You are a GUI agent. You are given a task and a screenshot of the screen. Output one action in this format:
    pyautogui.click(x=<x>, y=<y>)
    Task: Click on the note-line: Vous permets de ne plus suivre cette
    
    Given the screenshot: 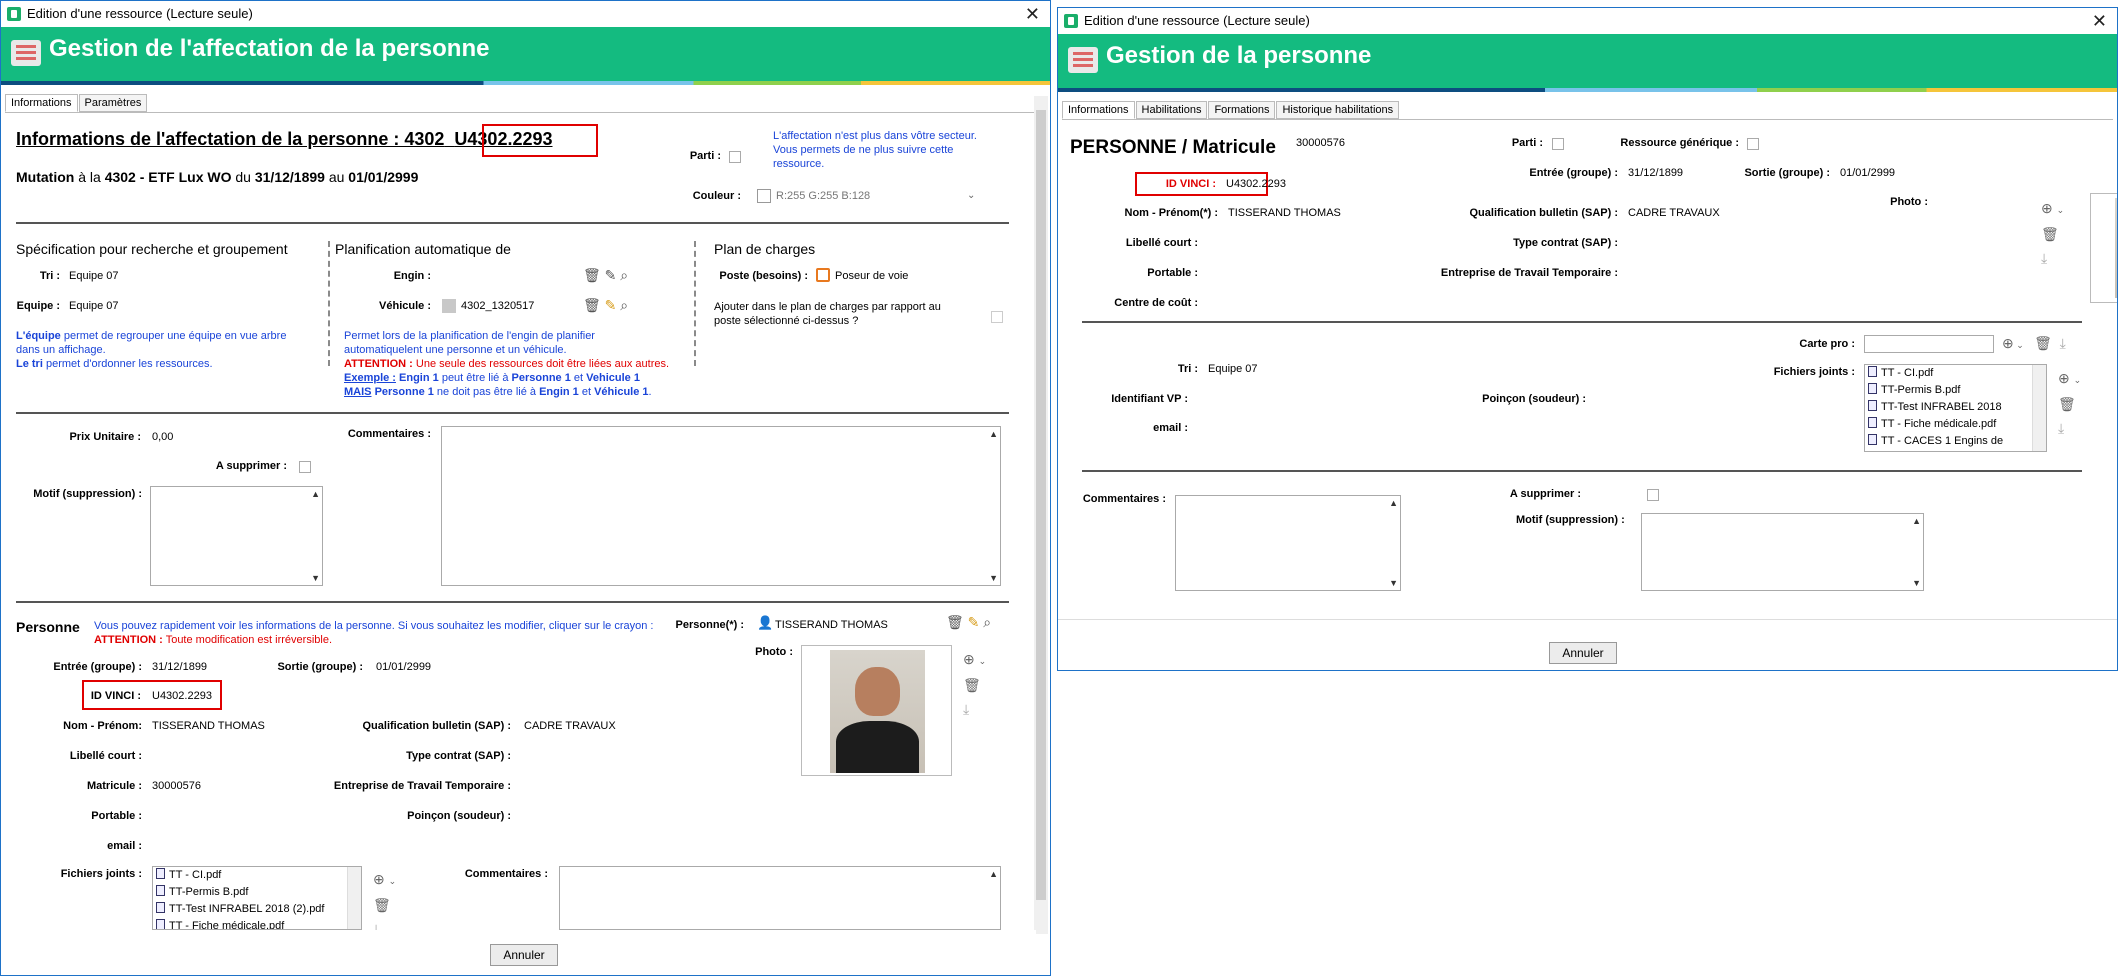 What is the action you would take?
    pyautogui.click(x=863, y=150)
    